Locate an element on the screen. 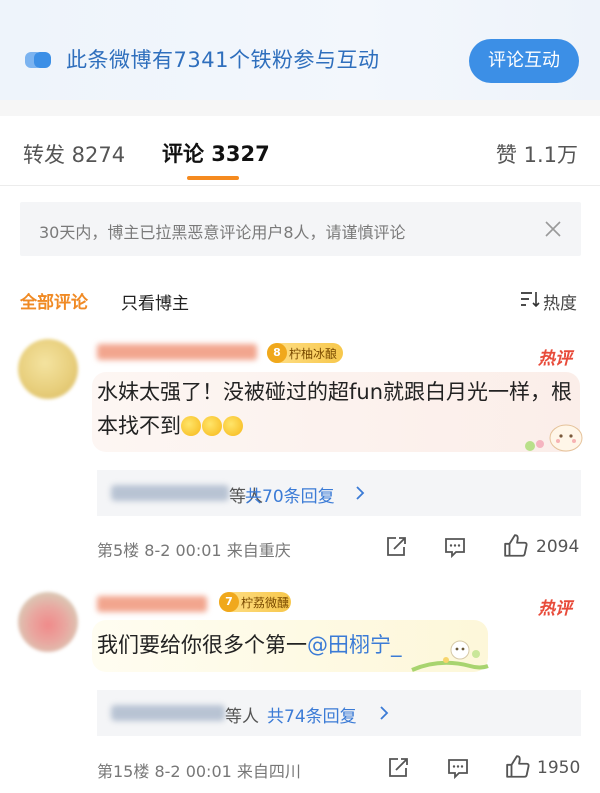 The width and height of the screenshot is (600, 793). floor-number: 第15楼 is located at coordinates (123, 771).